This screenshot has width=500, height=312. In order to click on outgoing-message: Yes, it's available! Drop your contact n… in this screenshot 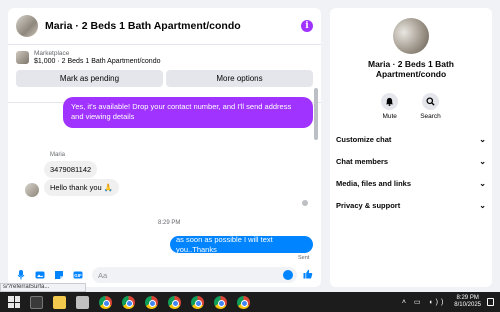, I will do `click(188, 112)`.